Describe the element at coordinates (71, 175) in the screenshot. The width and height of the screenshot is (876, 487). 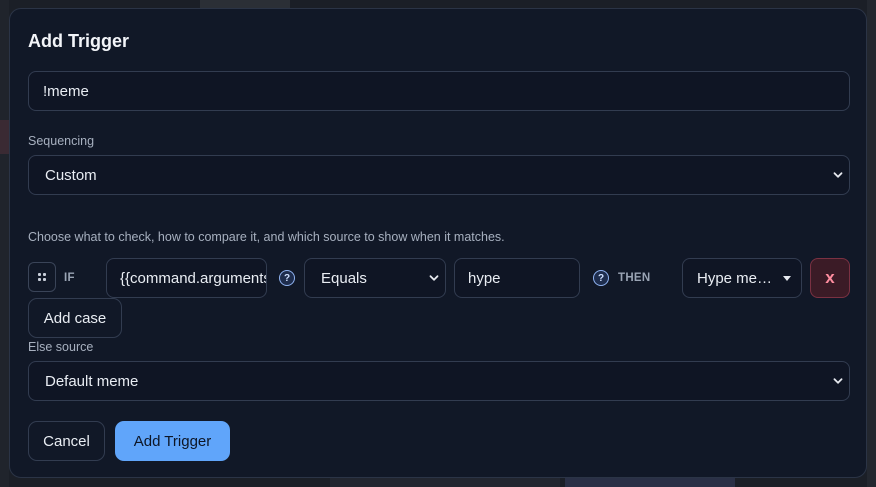
I see `sequencing-selected: Custom` at that location.